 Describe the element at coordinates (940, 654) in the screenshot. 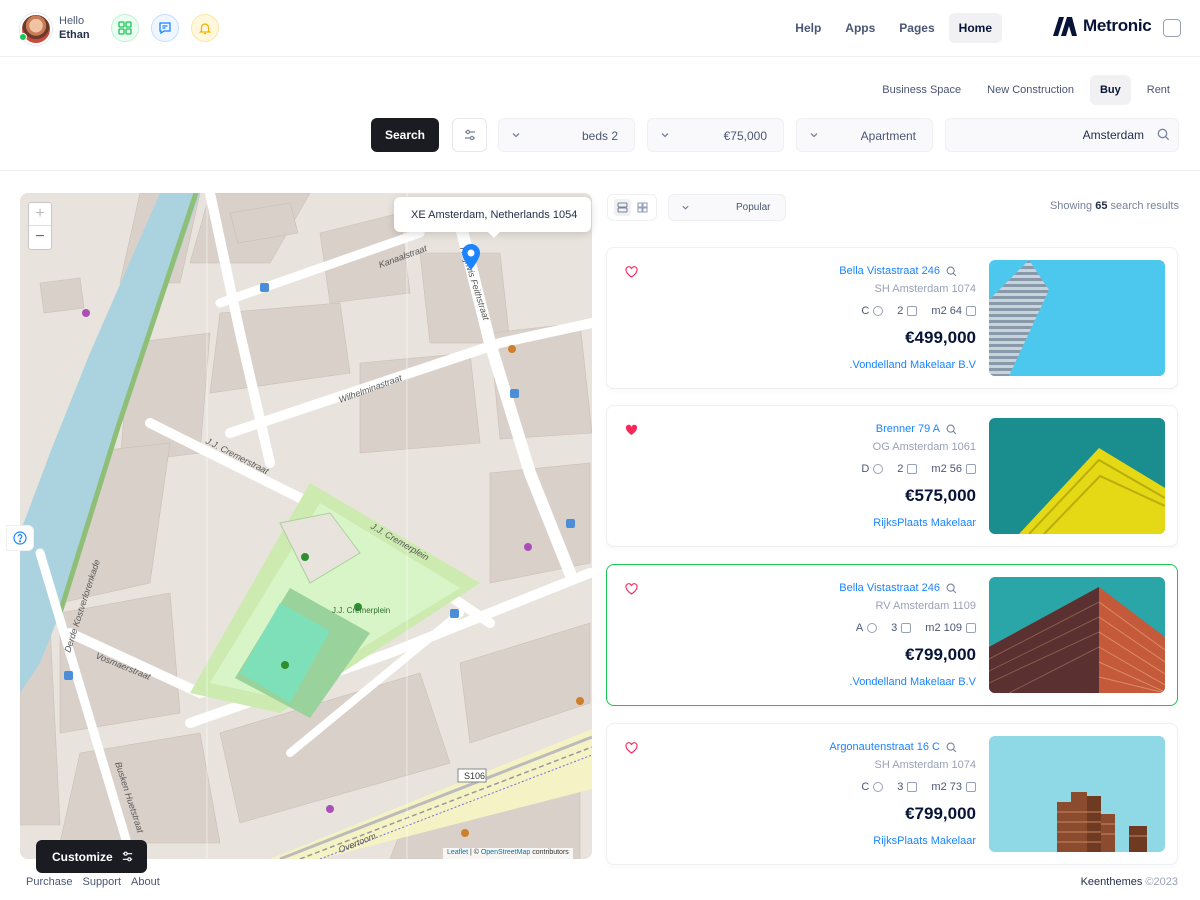

I see `property-price: €799,000` at that location.